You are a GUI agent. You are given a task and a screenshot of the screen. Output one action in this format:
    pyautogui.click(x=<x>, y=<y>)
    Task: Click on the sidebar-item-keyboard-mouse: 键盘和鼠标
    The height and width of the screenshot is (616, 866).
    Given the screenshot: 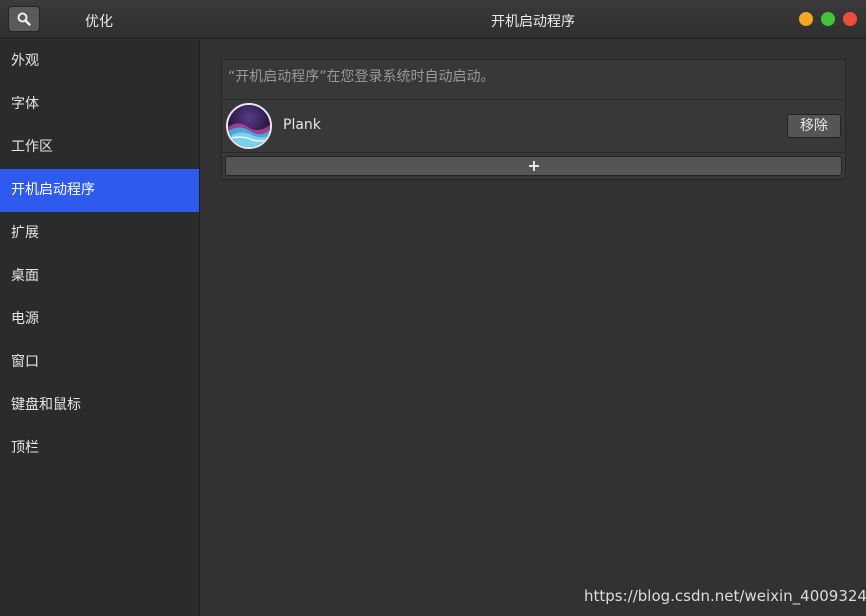 What is the action you would take?
    pyautogui.click(x=99, y=405)
    